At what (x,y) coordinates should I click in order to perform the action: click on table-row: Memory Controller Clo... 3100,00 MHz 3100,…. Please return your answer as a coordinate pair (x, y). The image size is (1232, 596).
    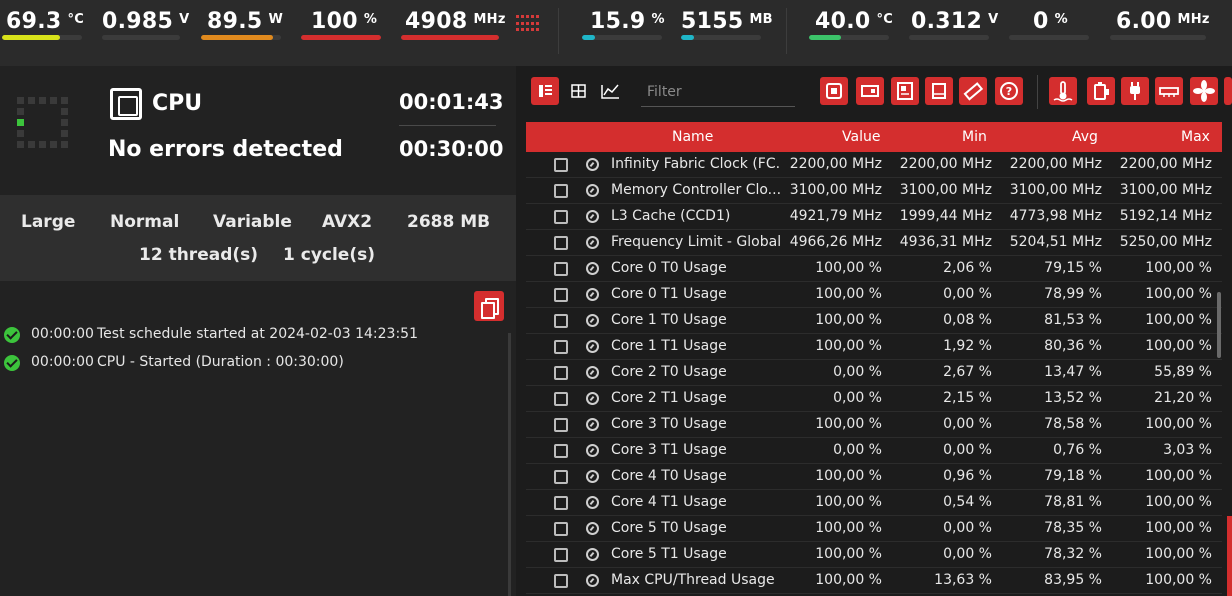
    Looking at the image, I should click on (874, 191).